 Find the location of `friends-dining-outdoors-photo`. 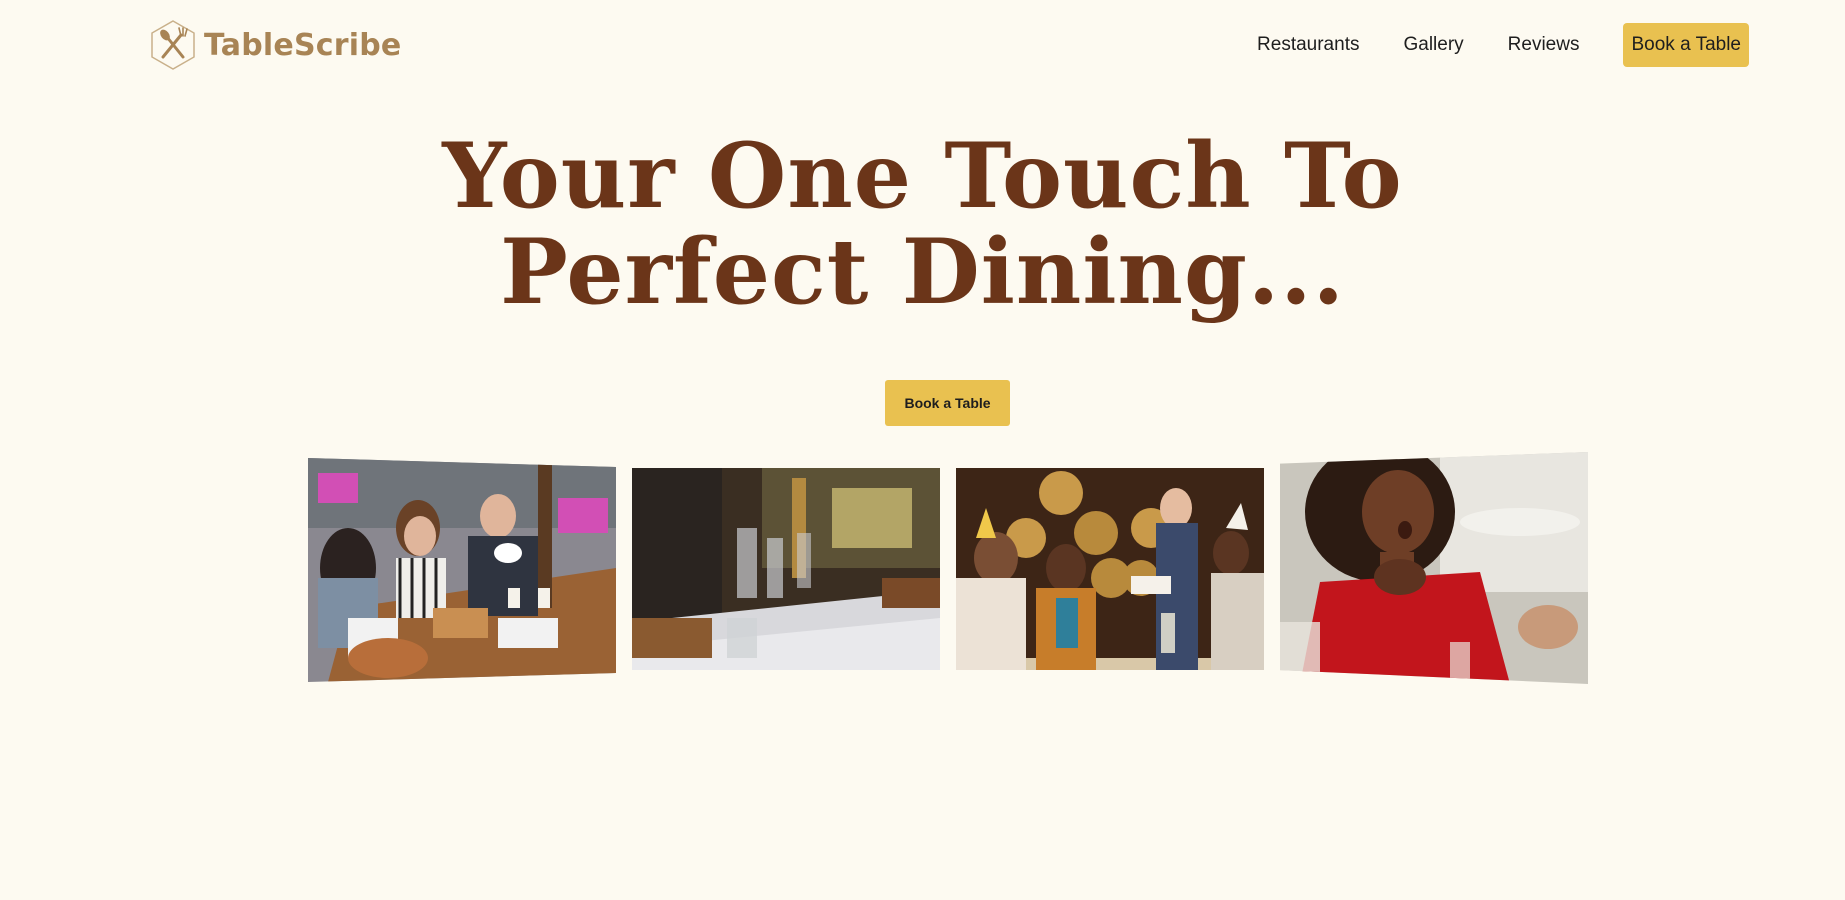

friends-dining-outdoors-photo is located at coordinates (462, 570).